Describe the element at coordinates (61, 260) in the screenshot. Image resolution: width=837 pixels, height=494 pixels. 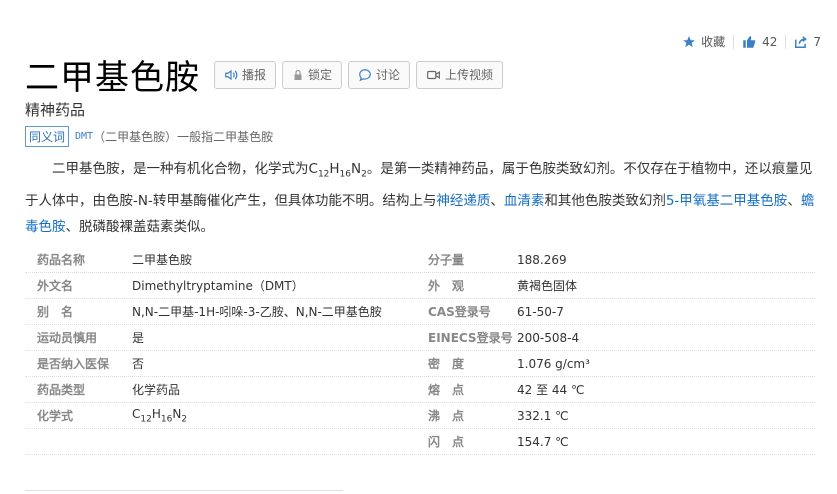
I see `info-label: 药品名称` at that location.